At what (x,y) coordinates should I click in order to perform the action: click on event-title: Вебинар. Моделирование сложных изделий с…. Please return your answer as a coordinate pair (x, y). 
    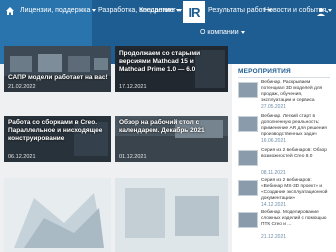
    Looking at the image, I should click on (294, 218).